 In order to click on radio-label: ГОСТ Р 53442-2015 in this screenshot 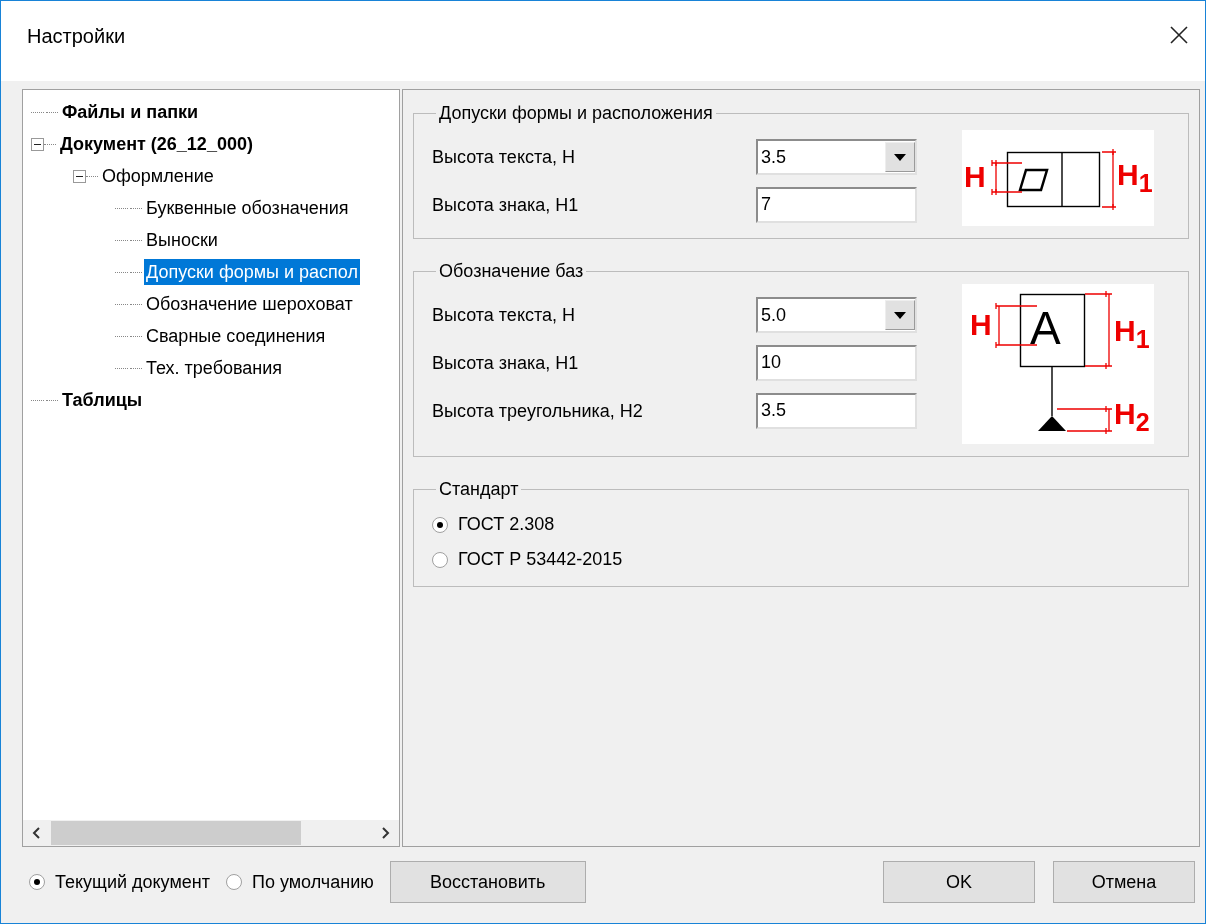, I will do `click(540, 559)`.